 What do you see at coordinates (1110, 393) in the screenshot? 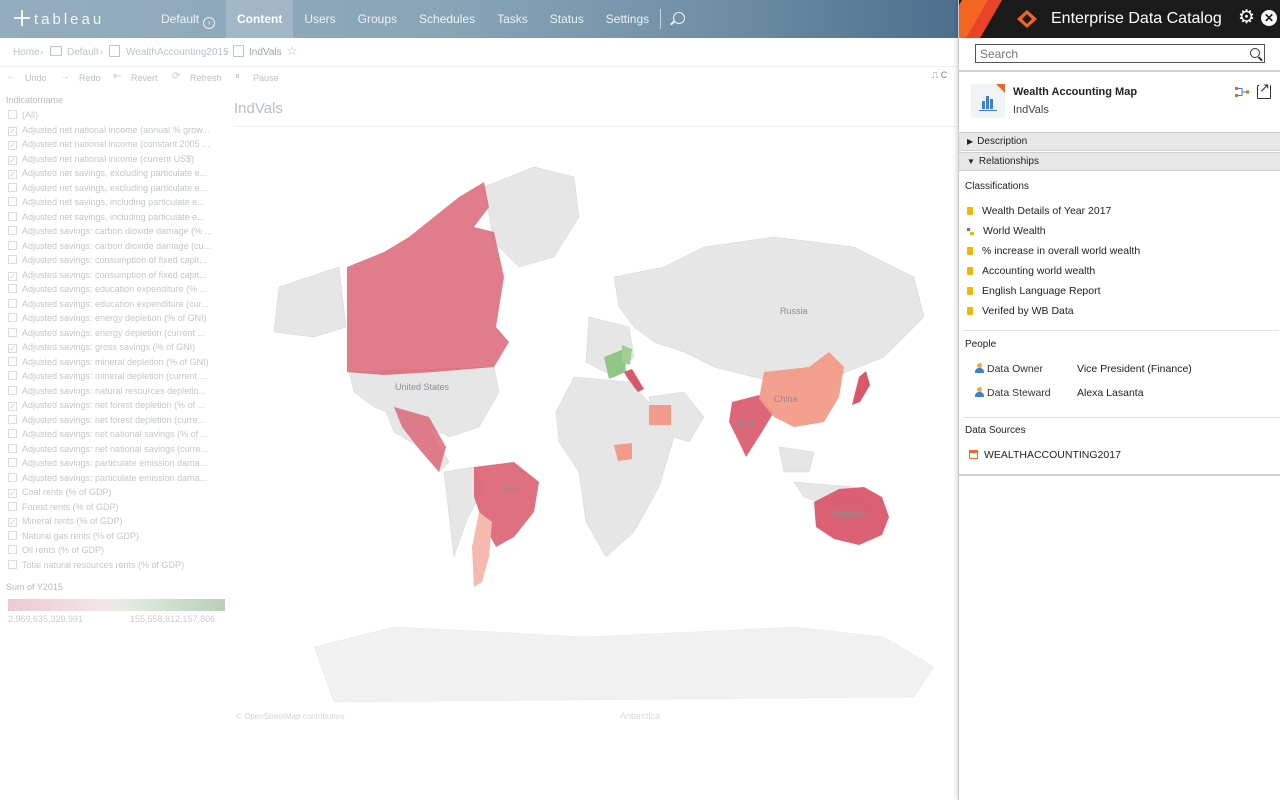
I see `person-name: Alexa Lasanta` at bounding box center [1110, 393].